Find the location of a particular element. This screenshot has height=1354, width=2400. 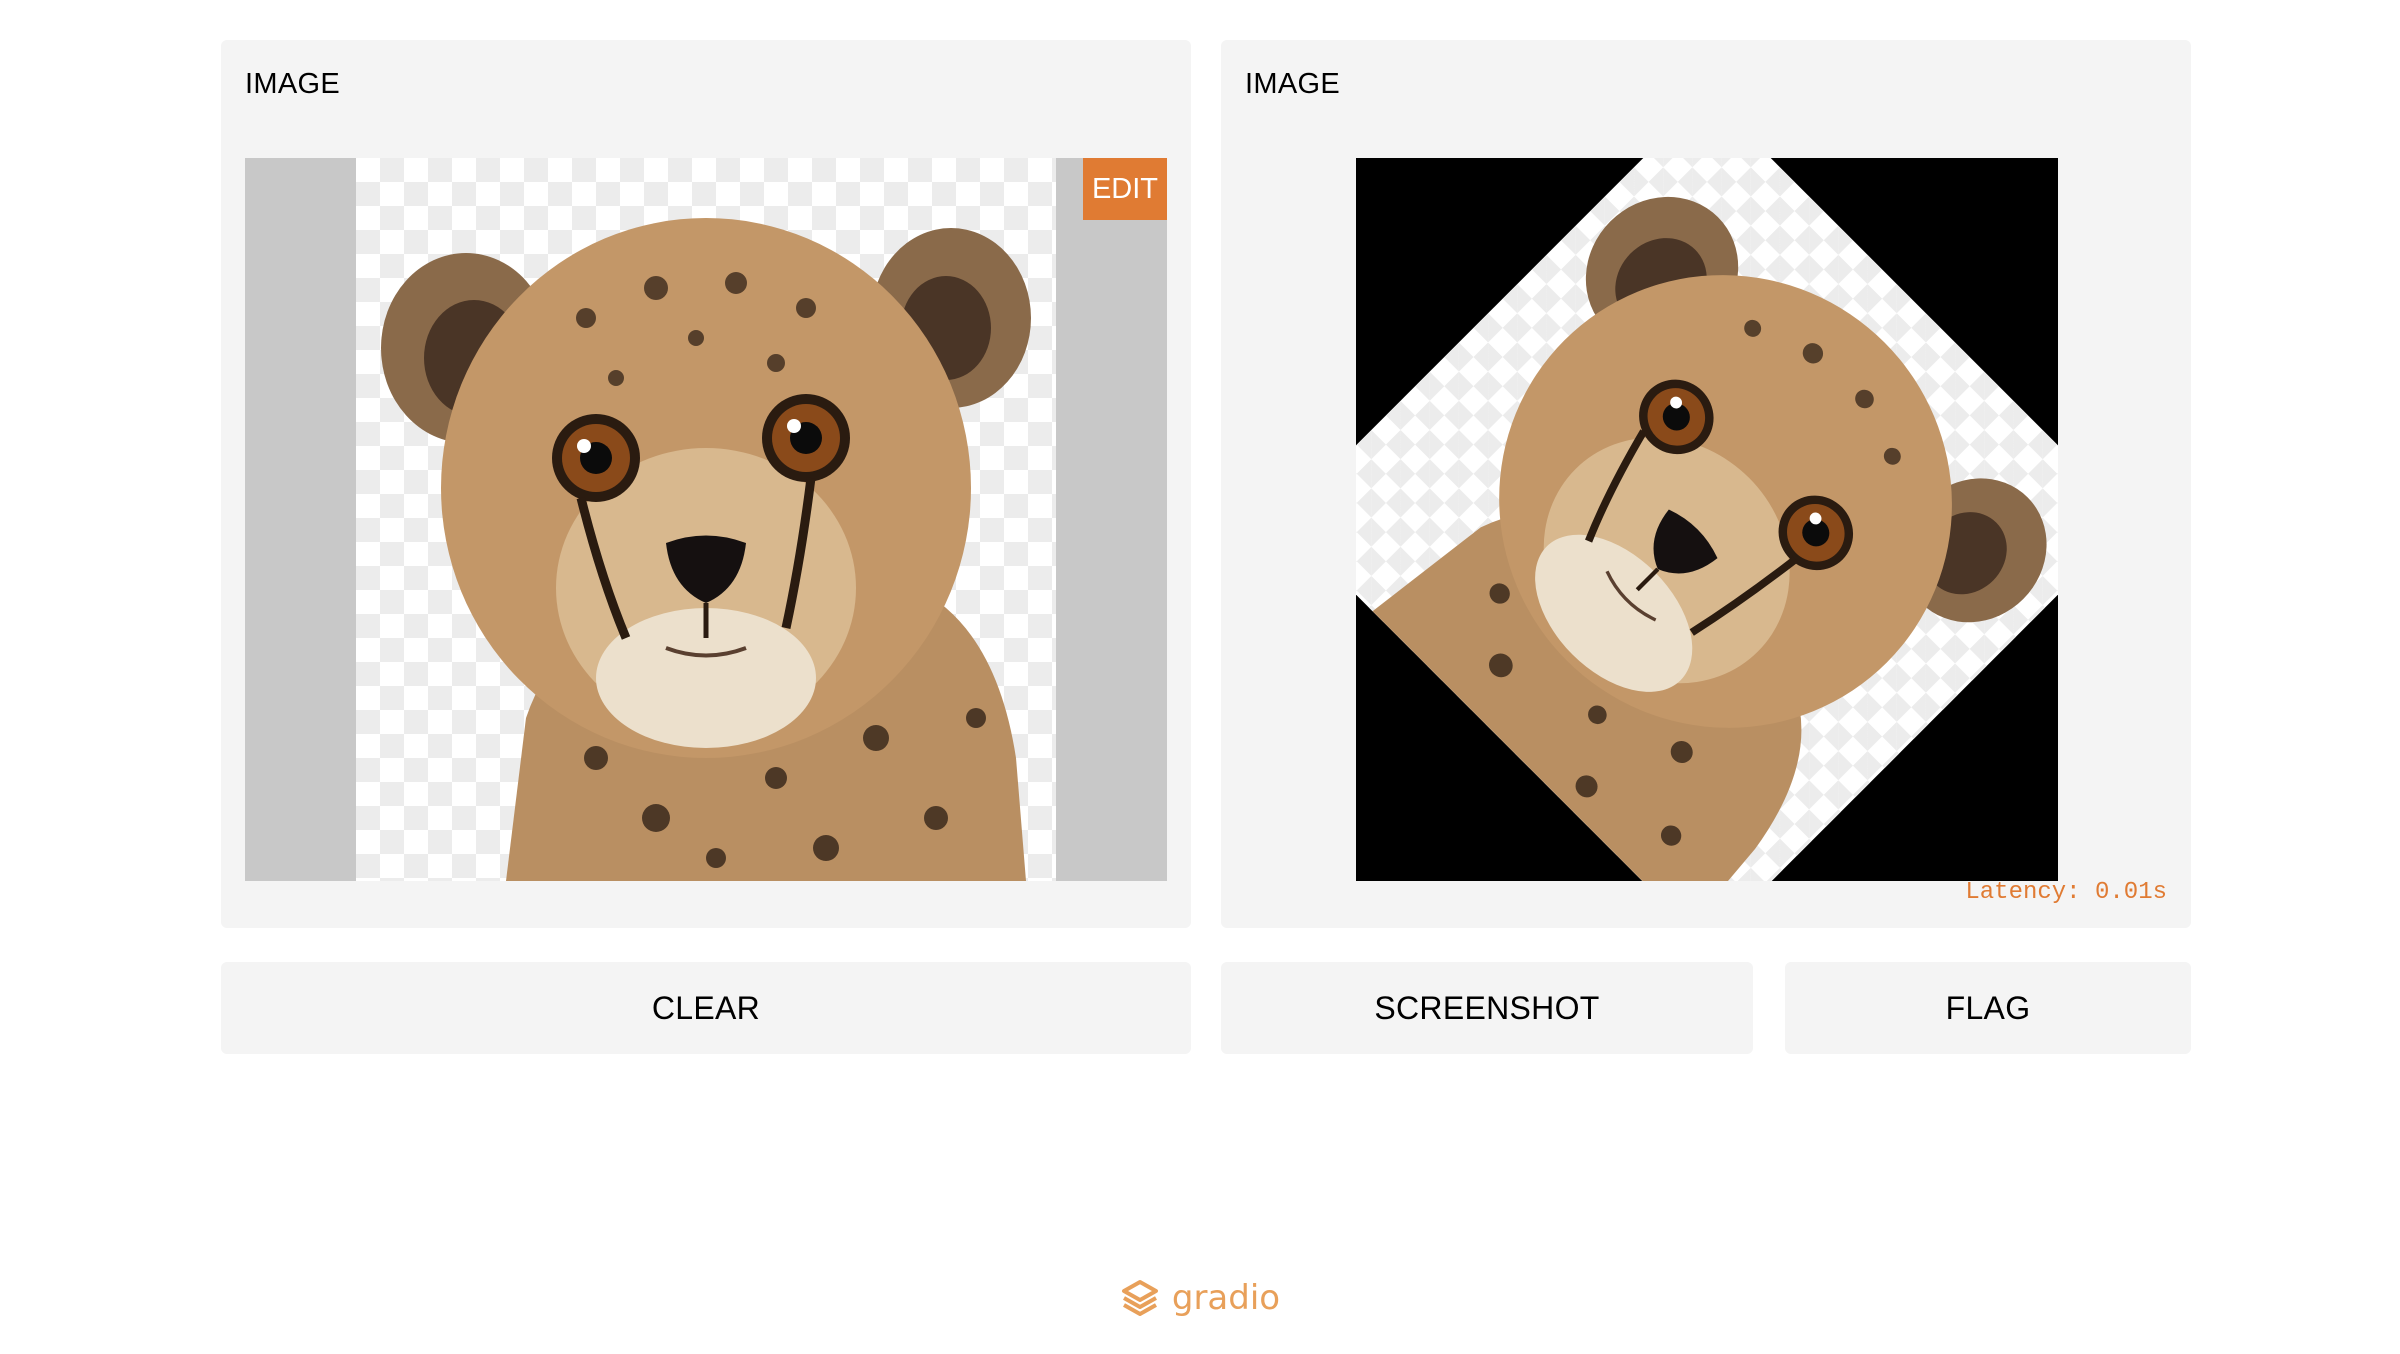

input-panel-label: IMAGE is located at coordinates (292, 84).